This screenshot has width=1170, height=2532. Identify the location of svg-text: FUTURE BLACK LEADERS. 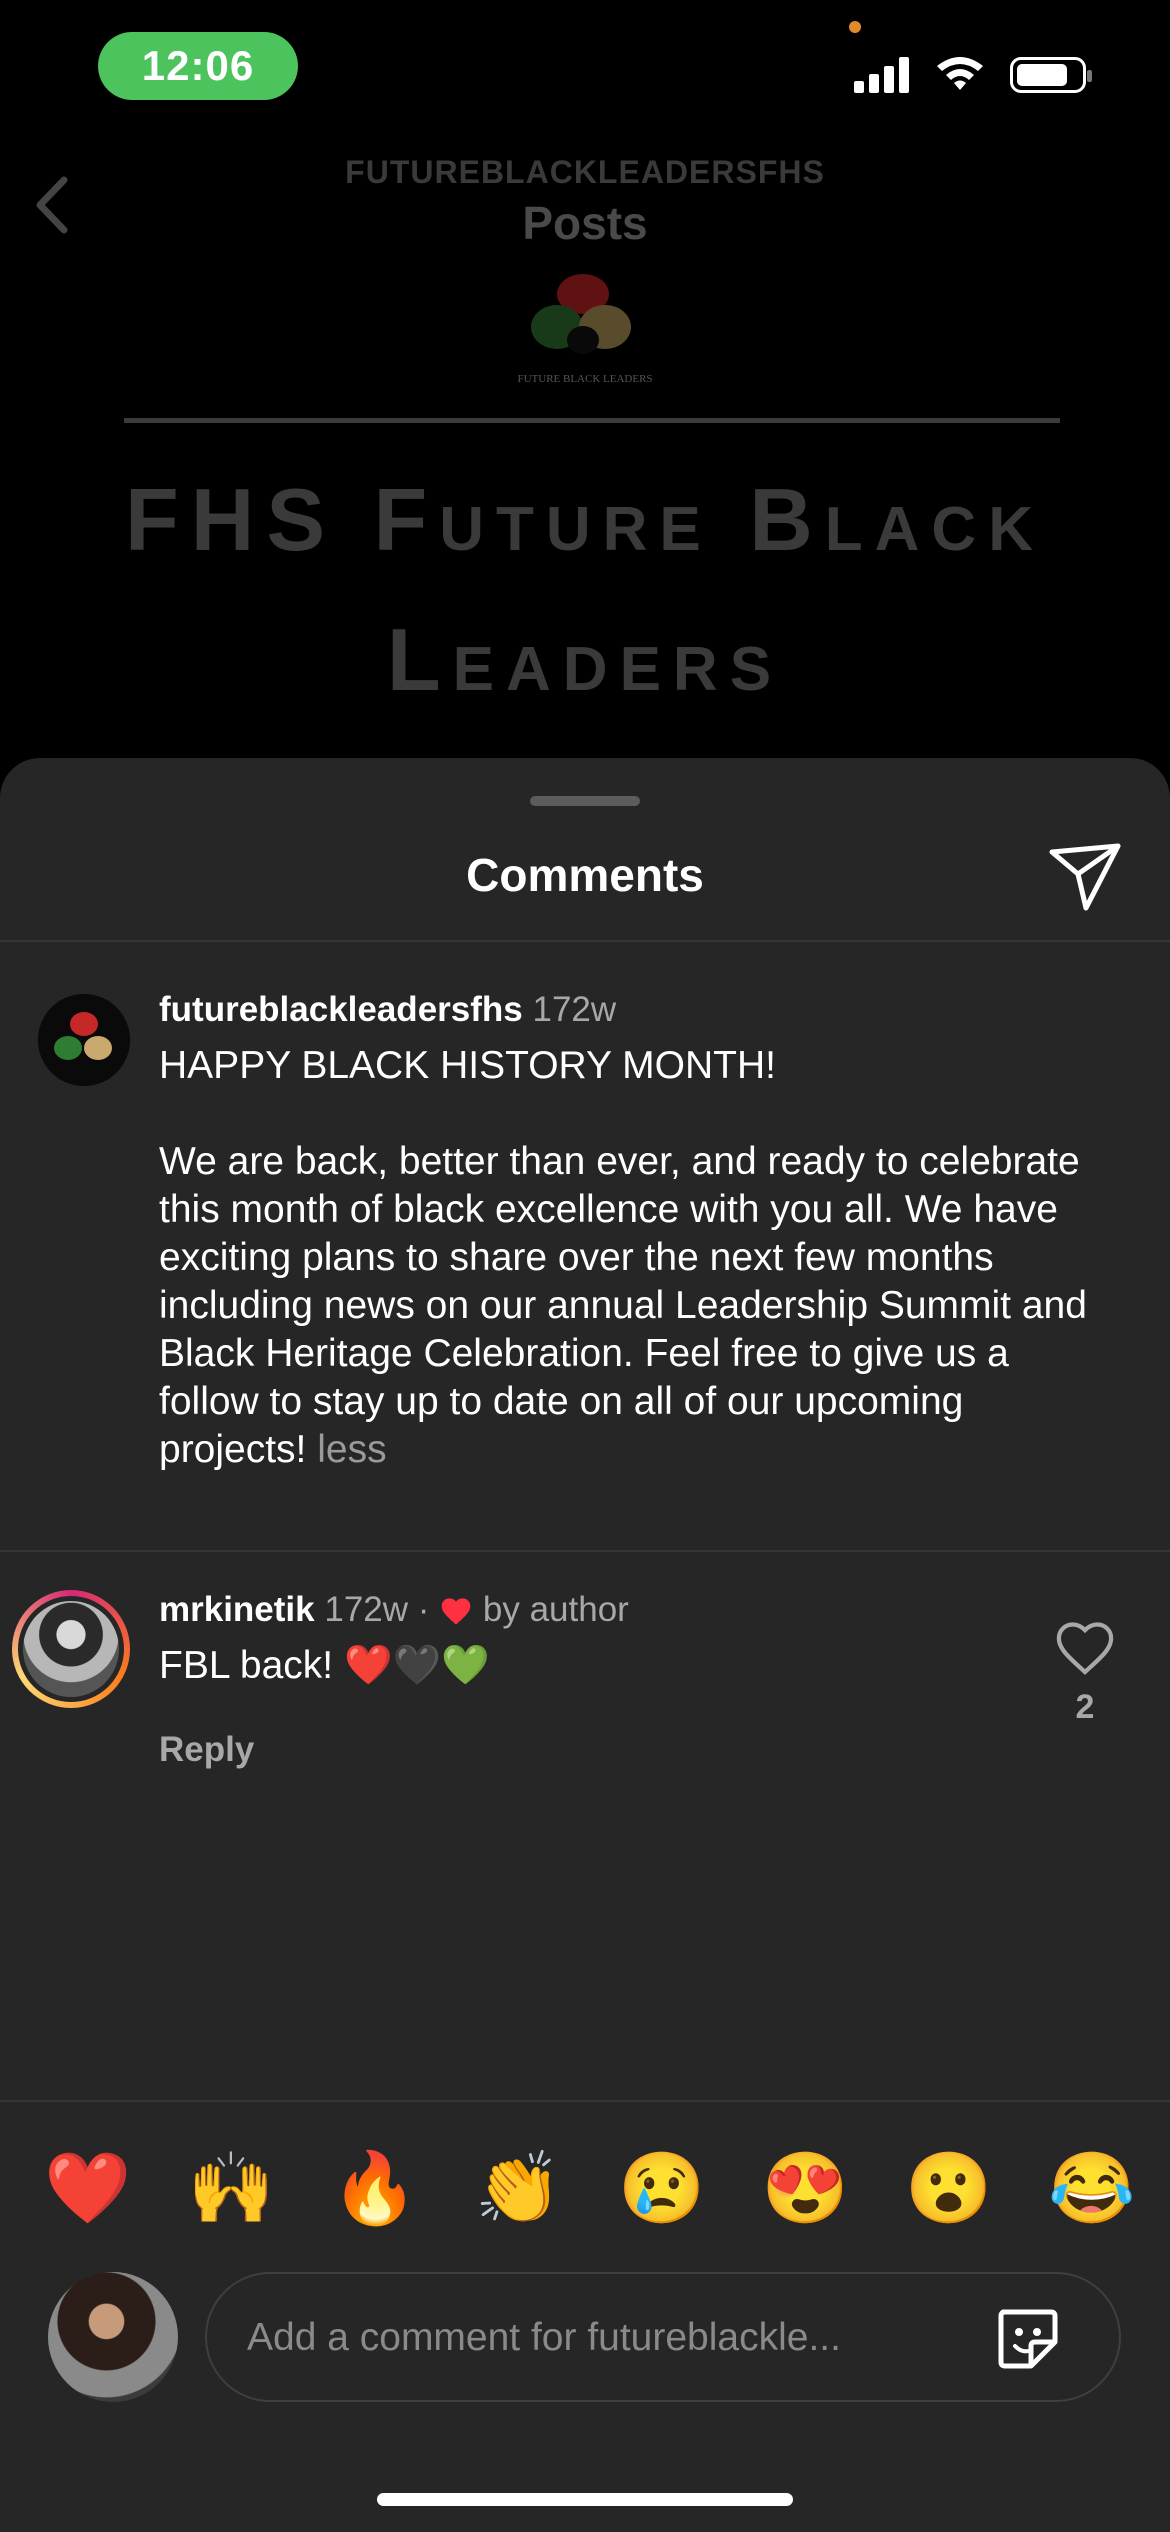
(584, 379).